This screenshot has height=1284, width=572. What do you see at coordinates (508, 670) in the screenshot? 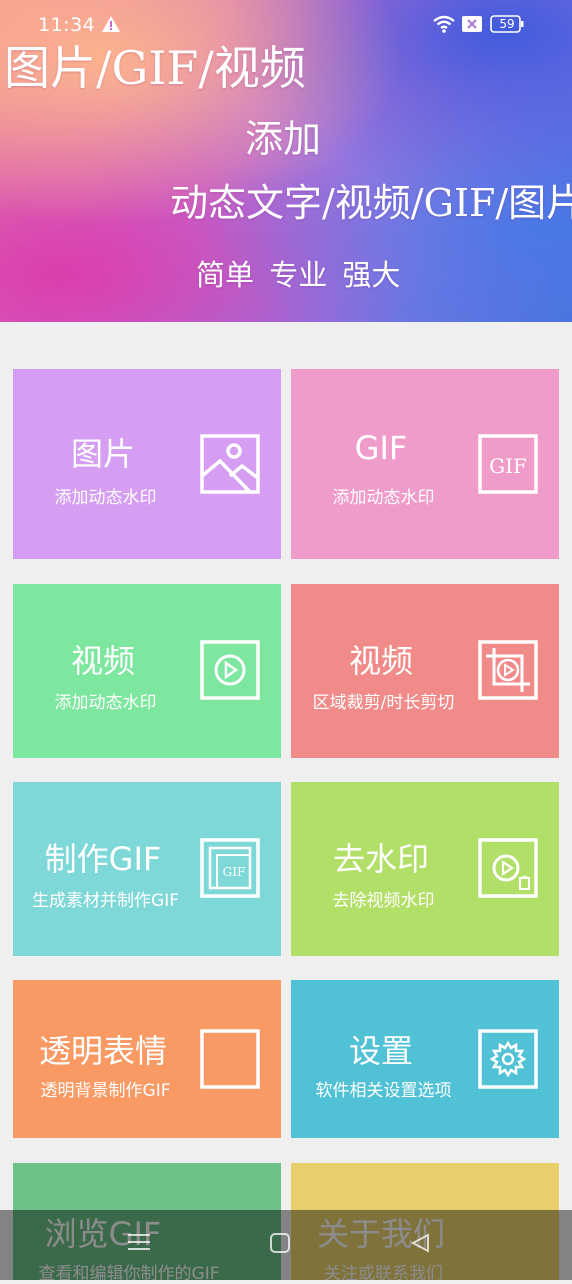
I see `crop-play-icon` at bounding box center [508, 670].